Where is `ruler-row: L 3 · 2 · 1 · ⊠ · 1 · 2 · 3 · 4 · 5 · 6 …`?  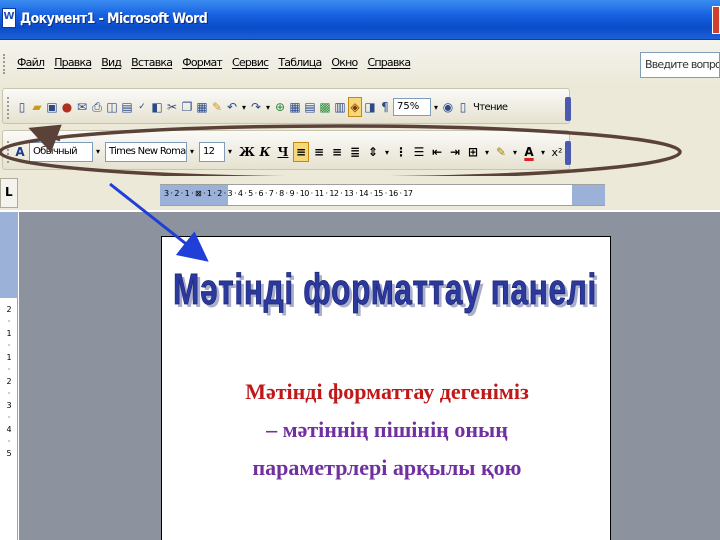
ruler-row: L 3 · 2 · 1 · ⊠ · 1 · 2 · 3 · 4 · 5 · 6 … is located at coordinates (360, 193).